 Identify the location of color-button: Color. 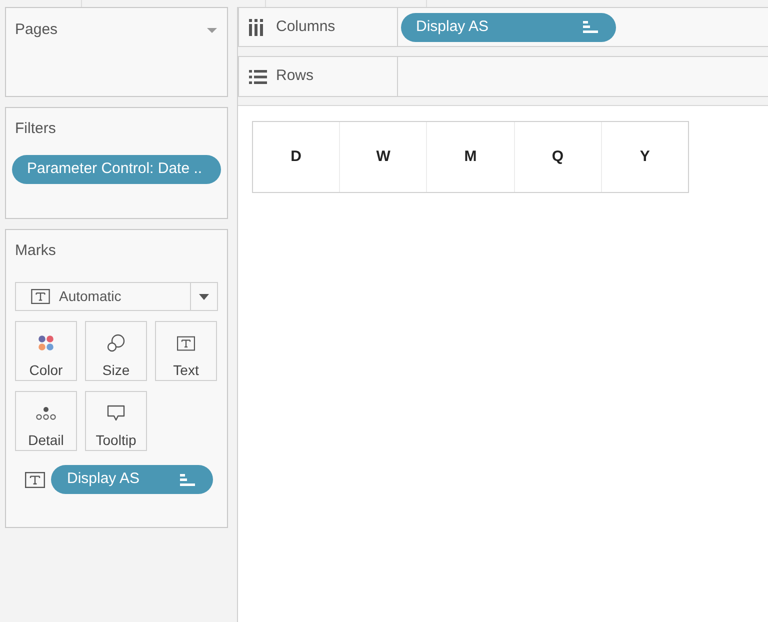
(46, 351).